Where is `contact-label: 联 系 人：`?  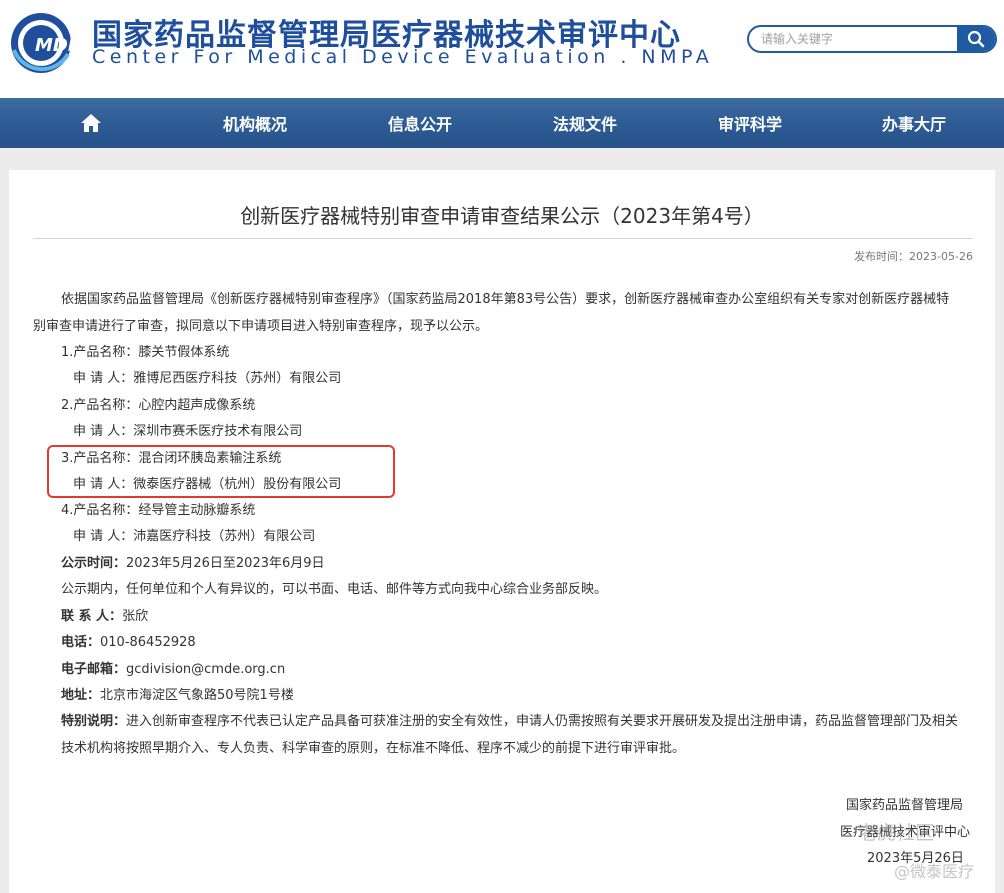
contact-label: 联 系 人： is located at coordinates (92, 616).